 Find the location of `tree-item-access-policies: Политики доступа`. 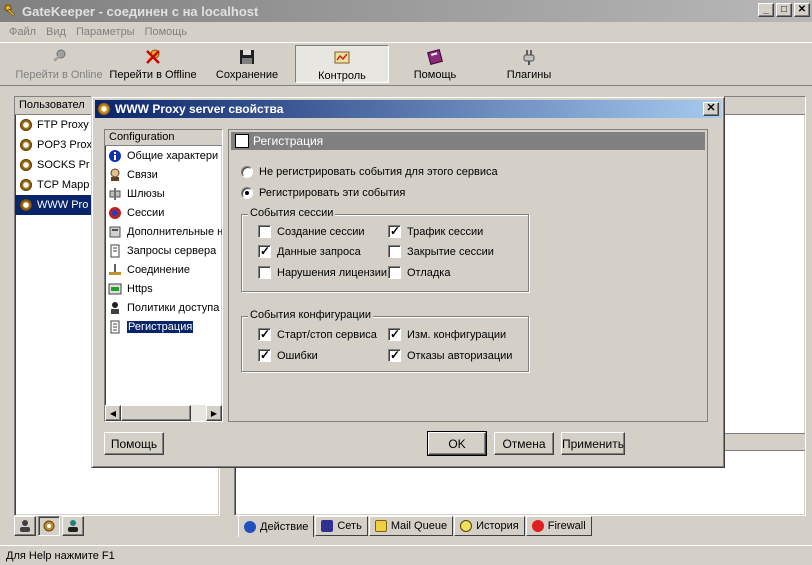

tree-item-access-policies: Политики доступа is located at coordinates (163, 307).